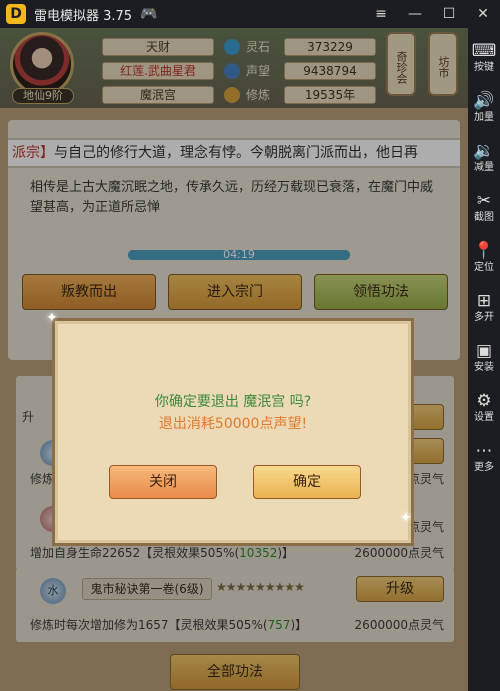 This screenshot has width=500, height=691. Describe the element at coordinates (484, 301) in the screenshot. I see `multi-window-icon: ⊞` at that location.